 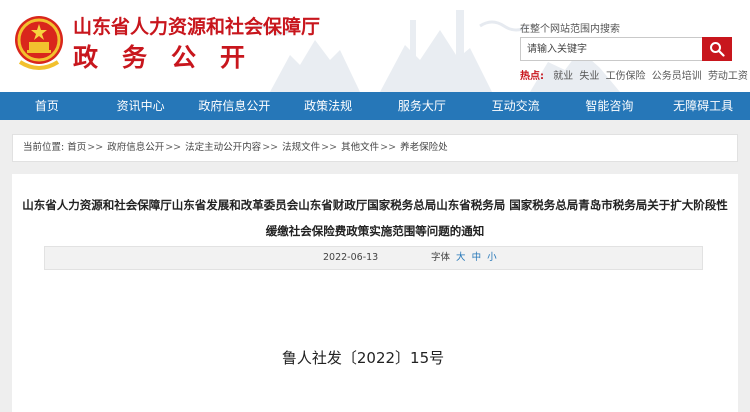 I want to click on font-size-controls: 字体 大 中 小, so click(x=464, y=258).